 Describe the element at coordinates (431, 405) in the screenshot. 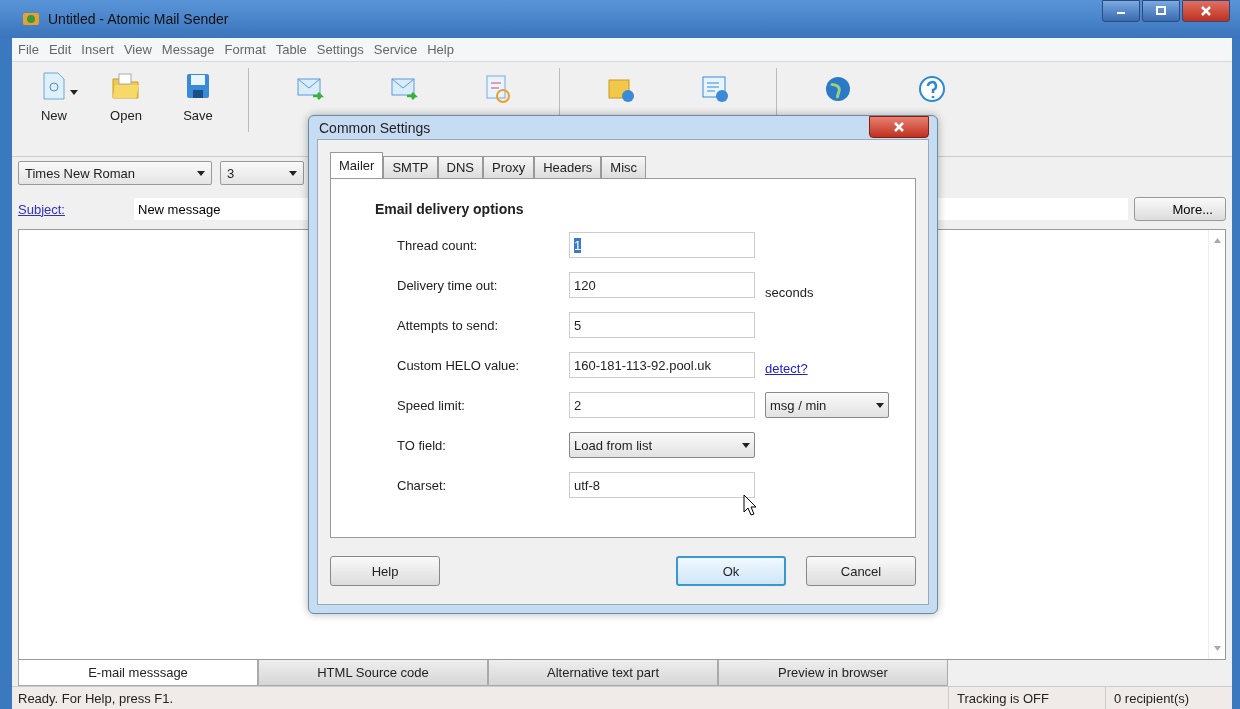

I see `field-label: Speed limit:` at that location.